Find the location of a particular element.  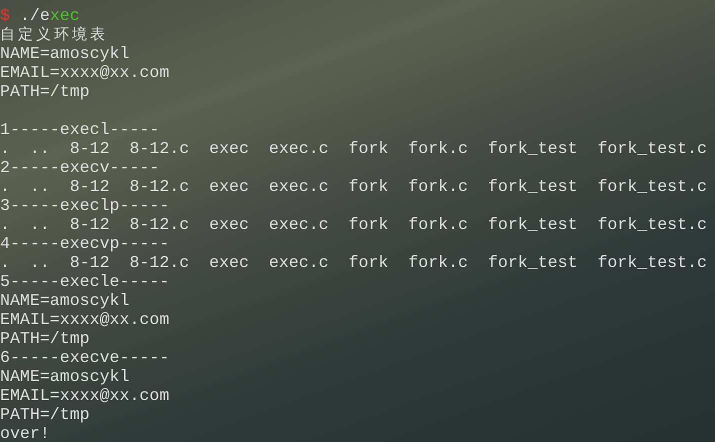

output-line: 1-----execl----- is located at coordinates (80, 129).